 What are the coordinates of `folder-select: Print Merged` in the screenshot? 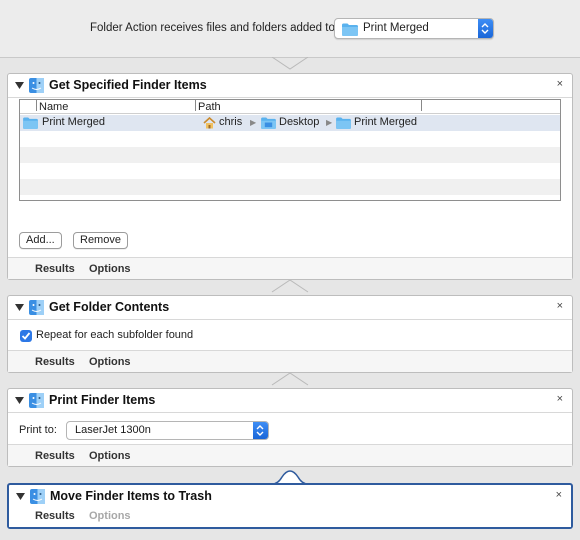 It's located at (414, 28).